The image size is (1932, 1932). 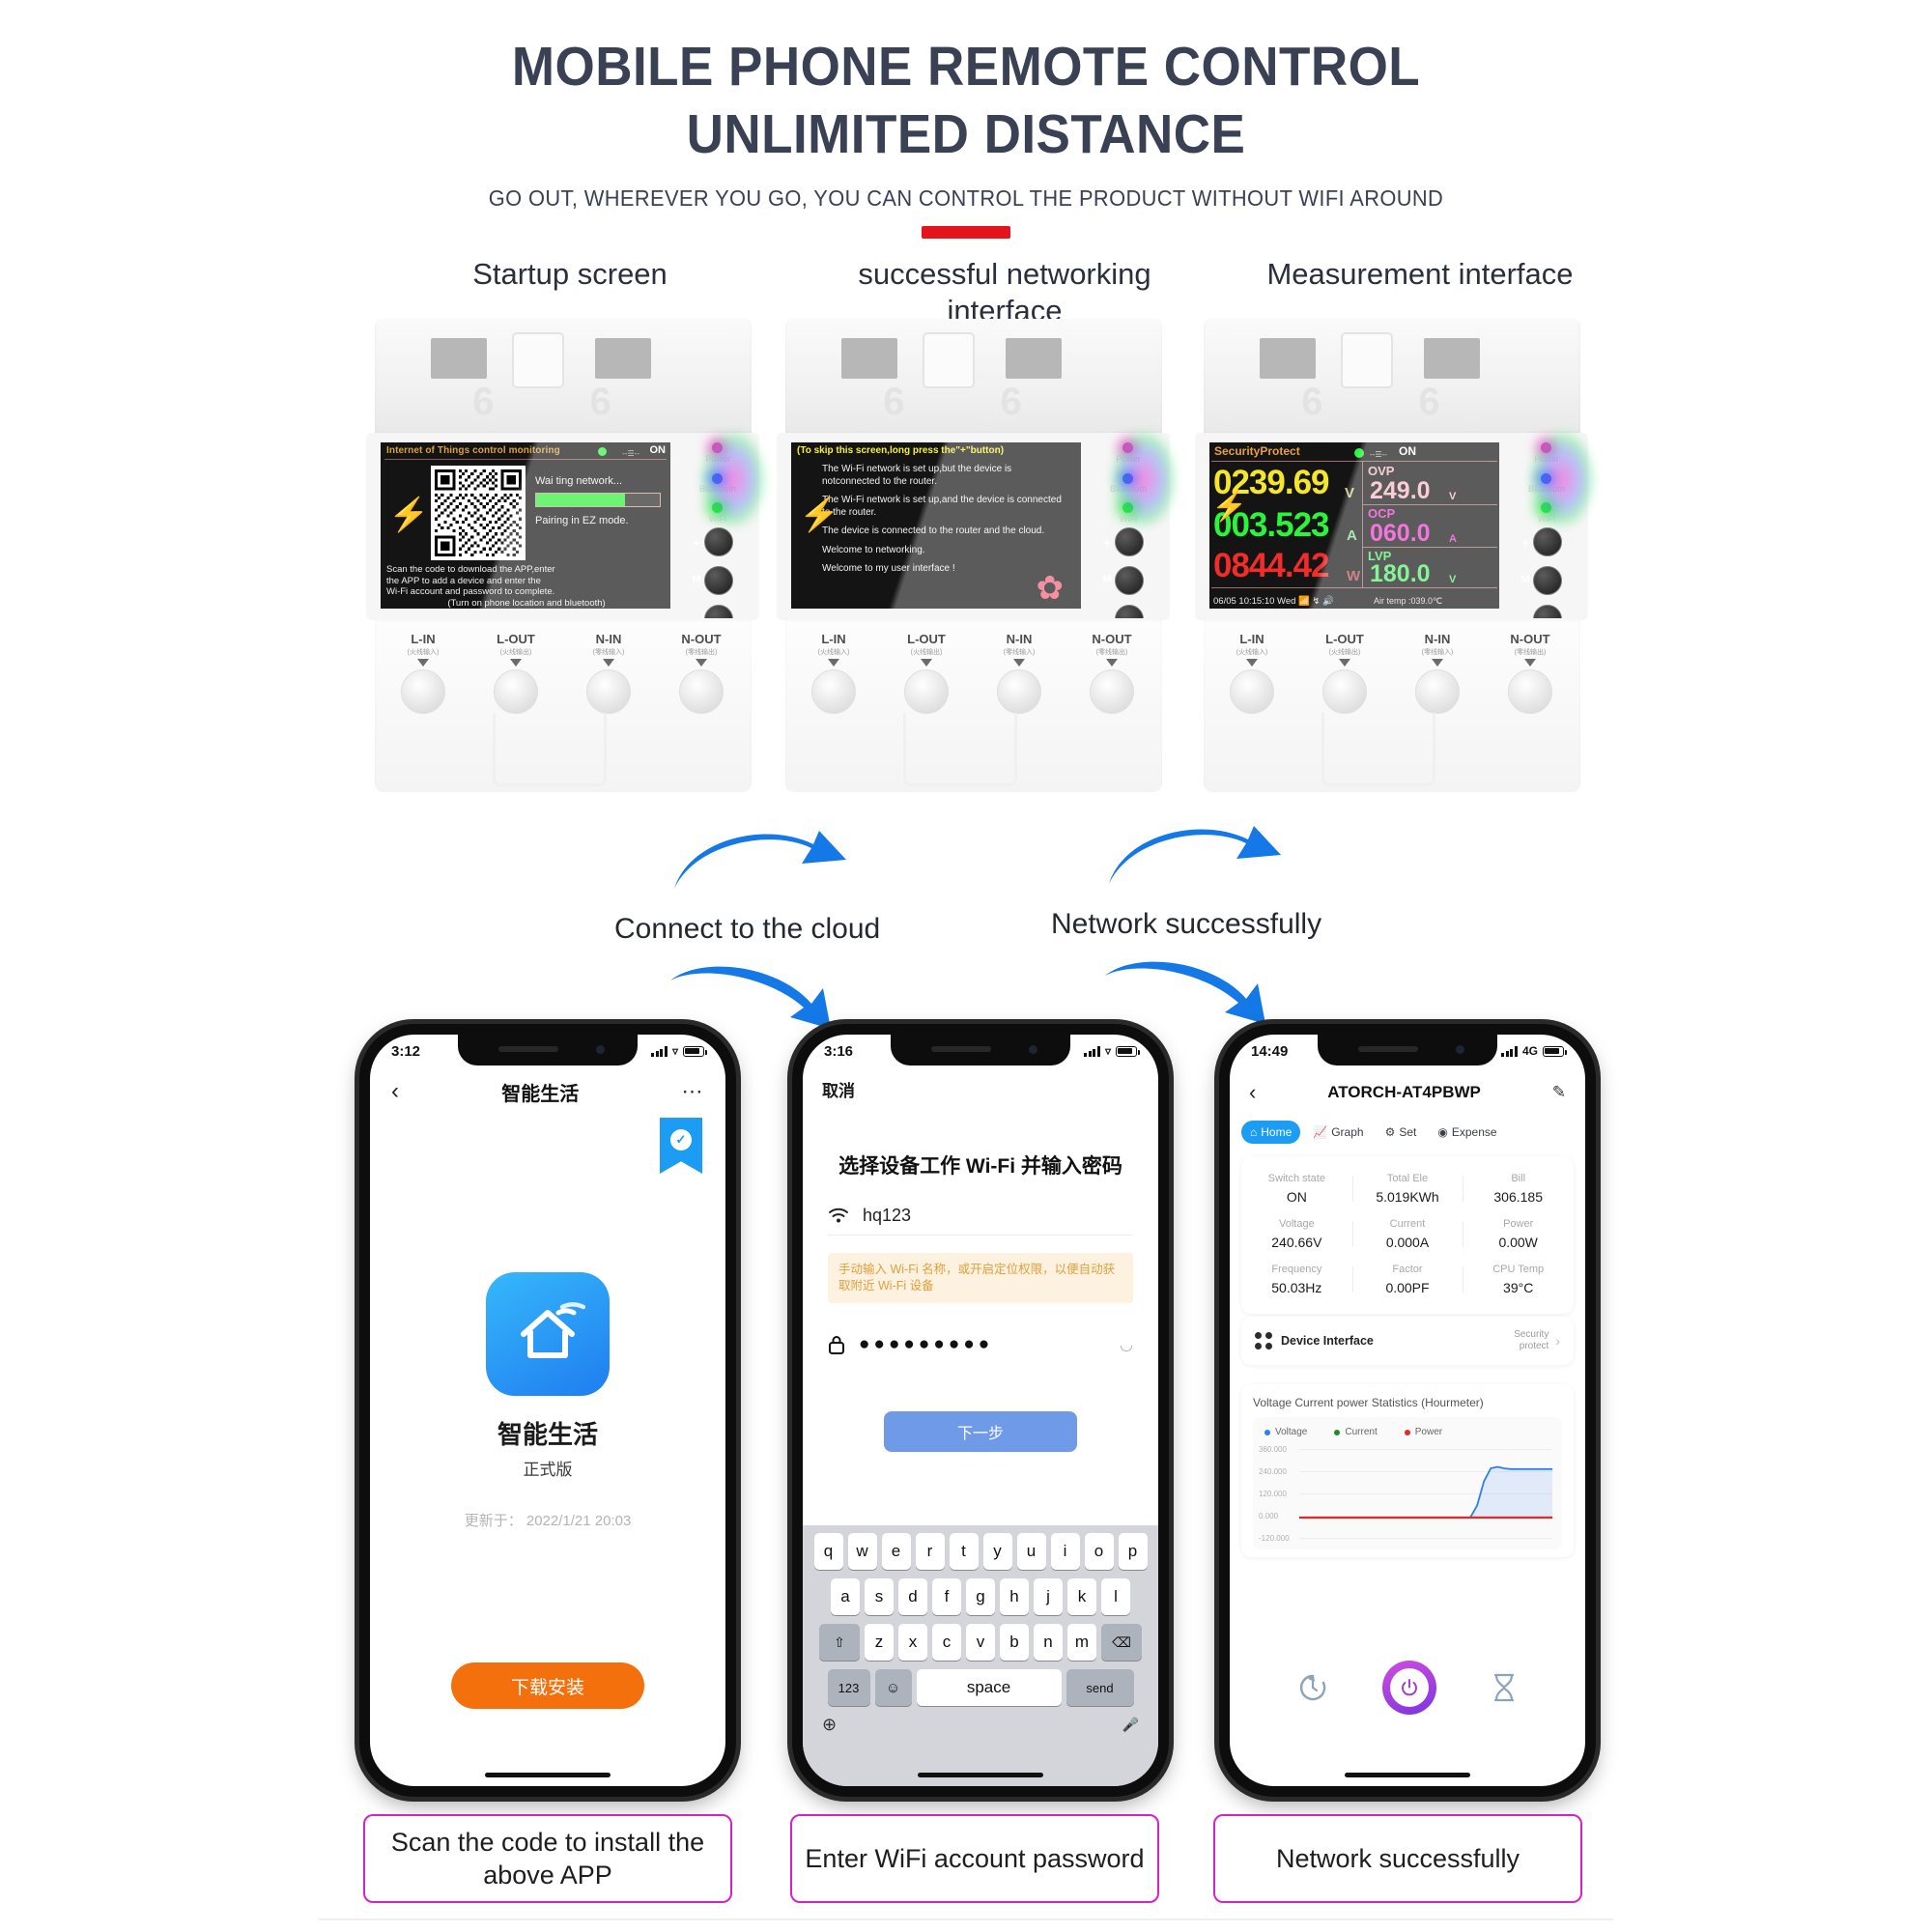 I want to click on terminal-l-out-cn: (火线输出), so click(x=515, y=652).